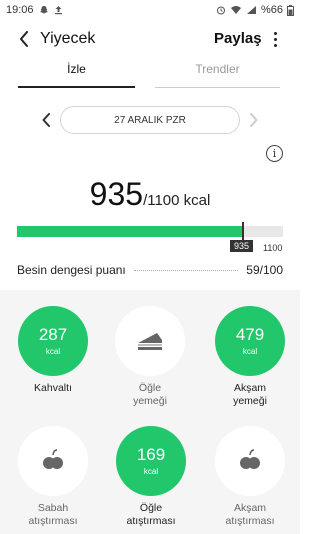  What do you see at coordinates (76, 75) in the screenshot?
I see `tab-izle: İzle` at bounding box center [76, 75].